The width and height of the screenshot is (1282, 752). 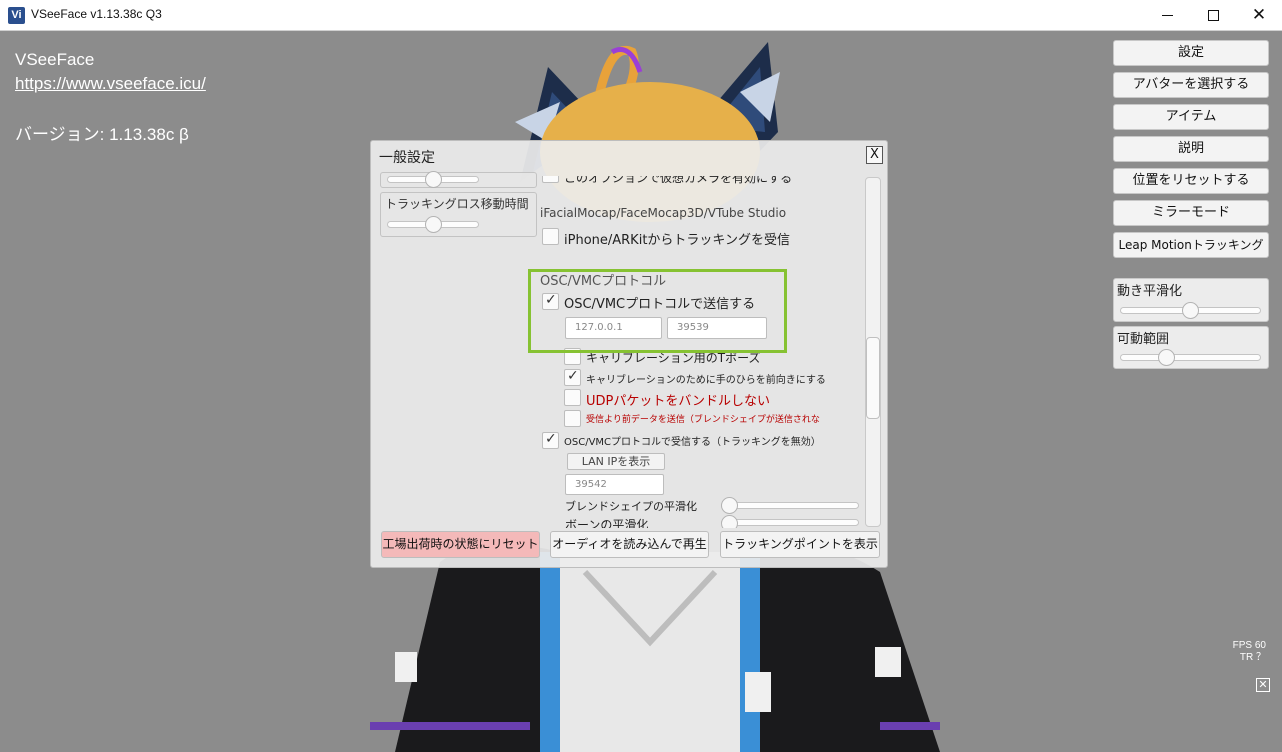 I want to click on toggle-ui-icon: ✕, so click(x=1263, y=685).